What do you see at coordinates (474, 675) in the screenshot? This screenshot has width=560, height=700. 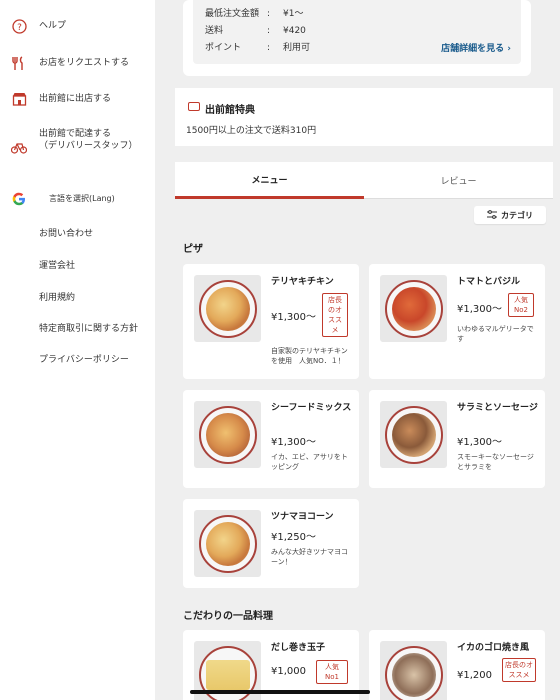 I see `menu-item-price: ¥1,200` at bounding box center [474, 675].